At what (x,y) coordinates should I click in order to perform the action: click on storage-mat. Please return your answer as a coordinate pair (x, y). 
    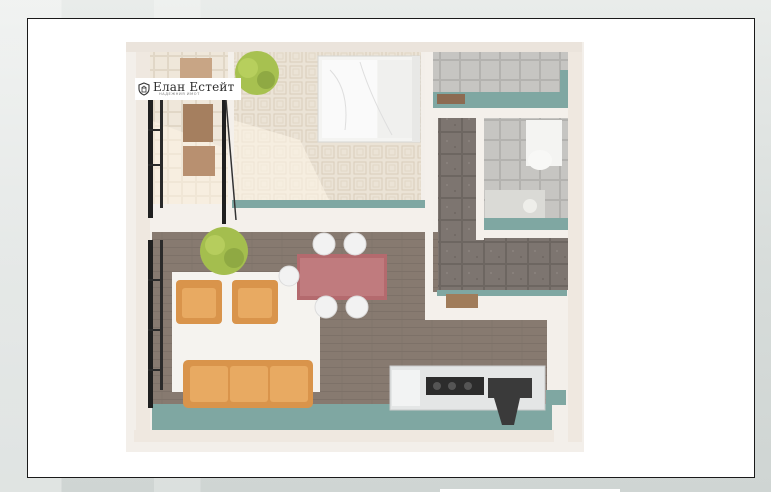
    Looking at the image, I should click on (451, 99).